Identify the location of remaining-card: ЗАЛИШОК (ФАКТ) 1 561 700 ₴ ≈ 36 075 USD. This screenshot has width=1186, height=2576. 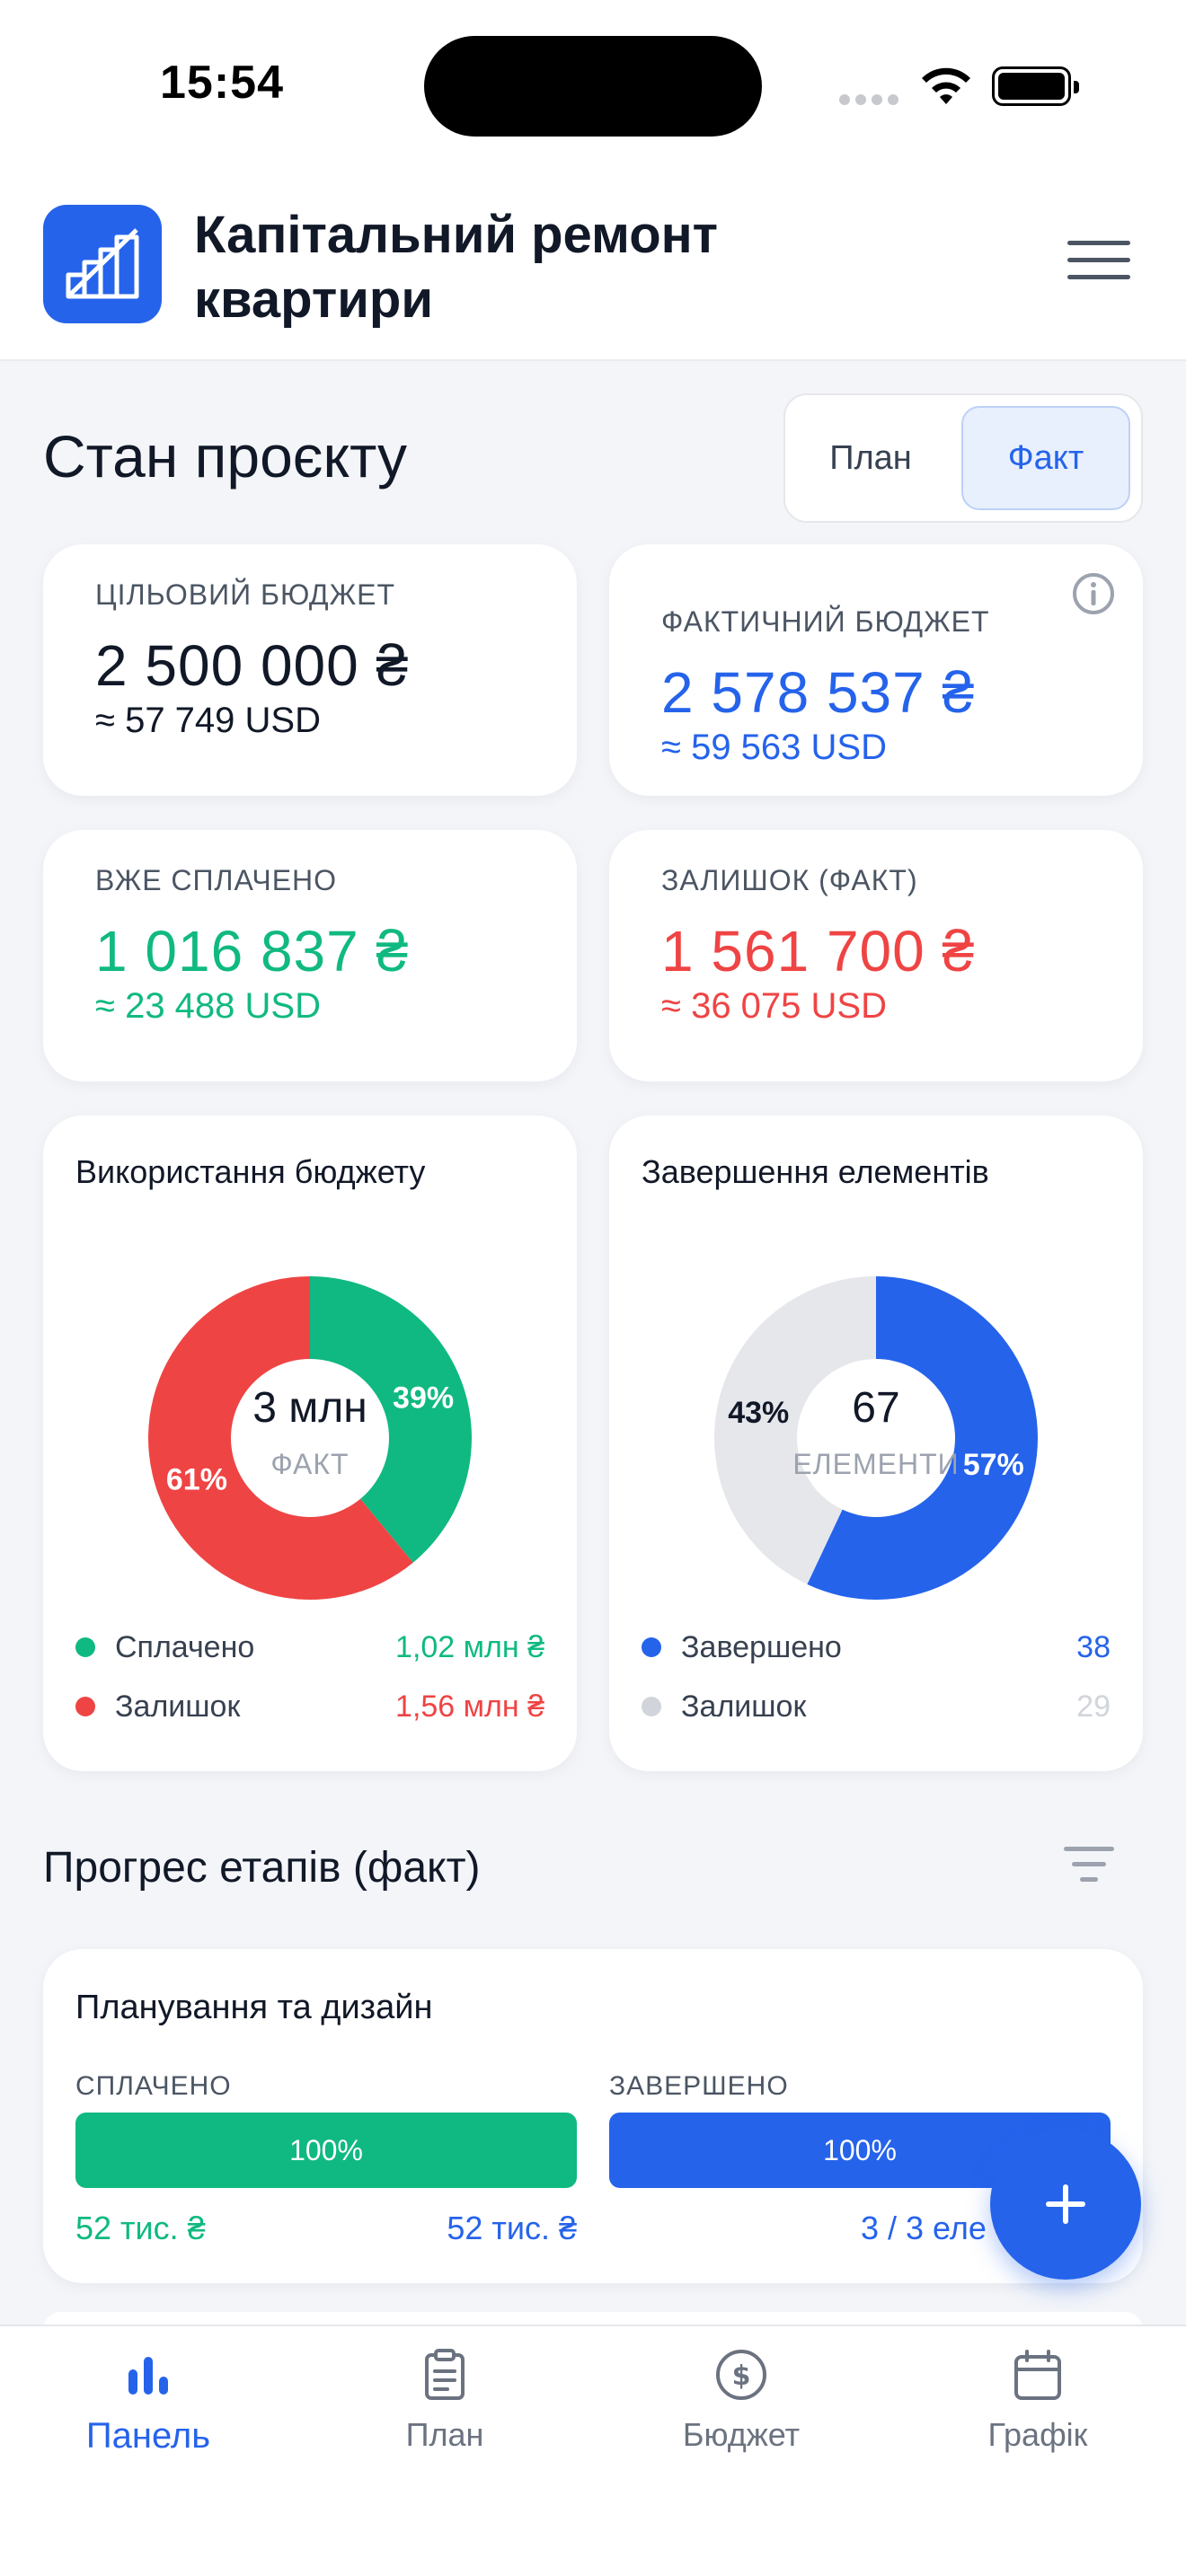
(876, 955).